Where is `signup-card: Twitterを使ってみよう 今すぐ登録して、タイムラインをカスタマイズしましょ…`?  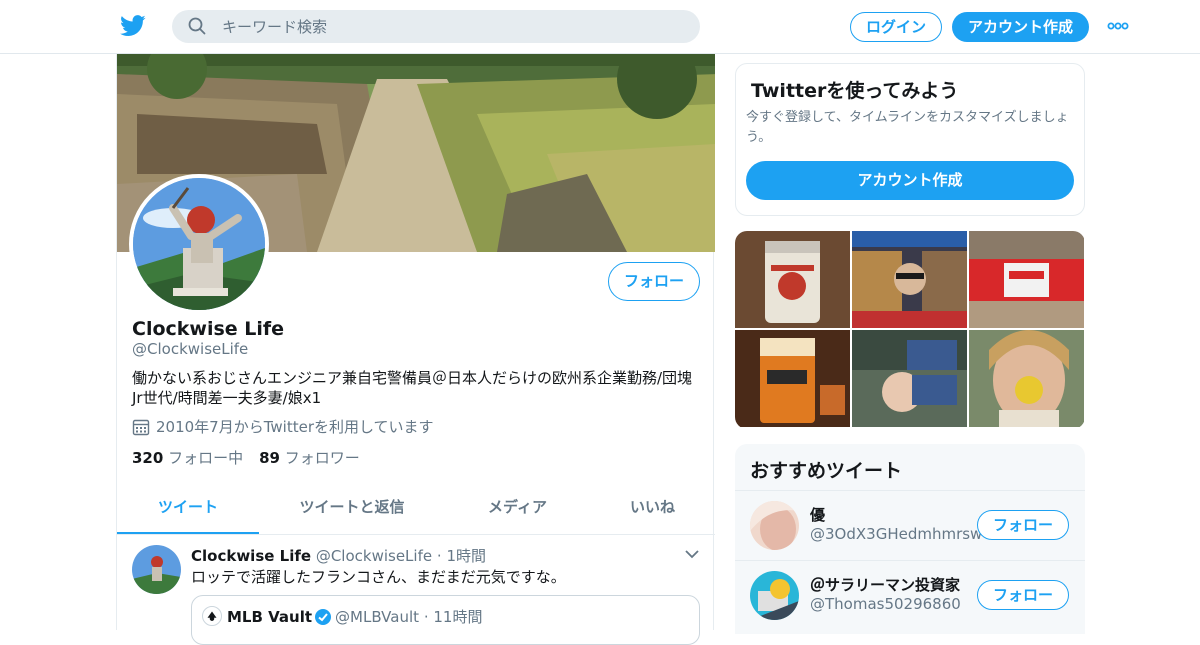 signup-card: Twitterを使ってみよう 今すぐ登録して、タイムラインをカスタマイズしましょ… is located at coordinates (910, 139).